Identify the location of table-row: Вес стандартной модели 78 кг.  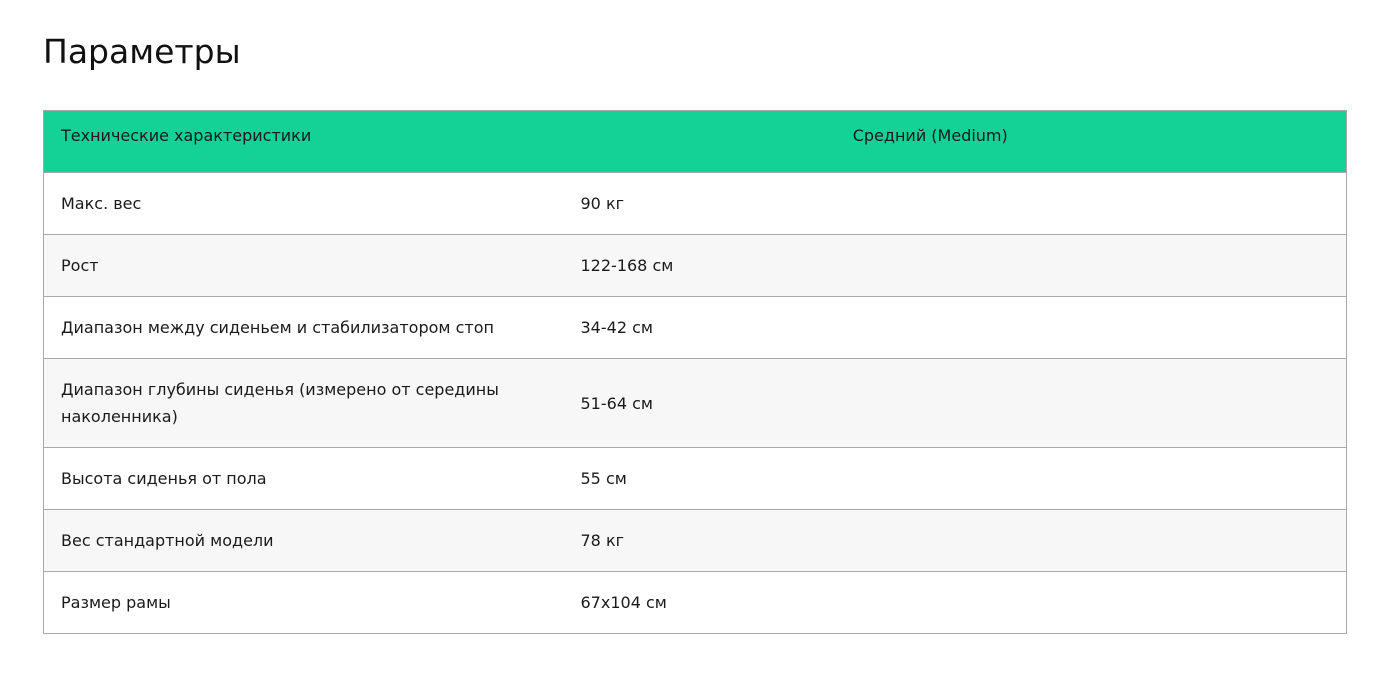
(695, 540).